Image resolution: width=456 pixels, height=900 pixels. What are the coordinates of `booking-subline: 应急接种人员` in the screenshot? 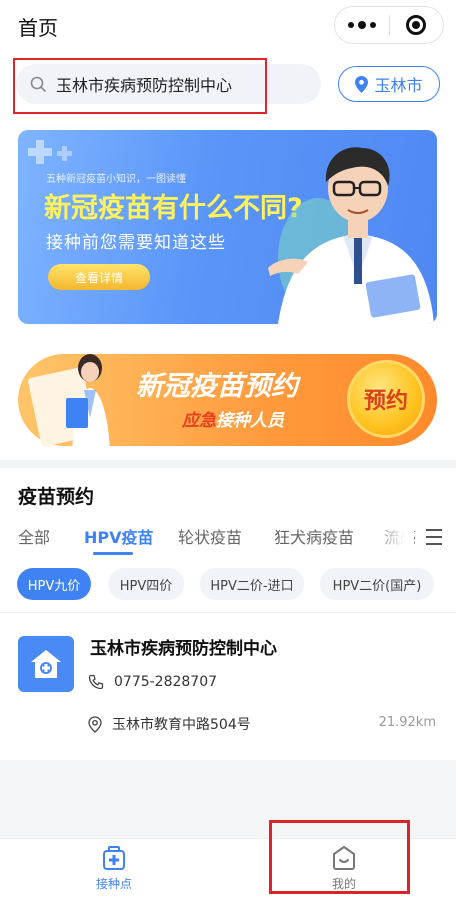 It's located at (233, 418).